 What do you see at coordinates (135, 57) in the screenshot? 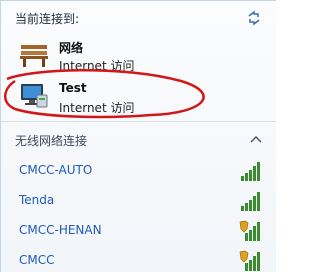
I see `connection-network: 网络 Internet 访问` at bounding box center [135, 57].